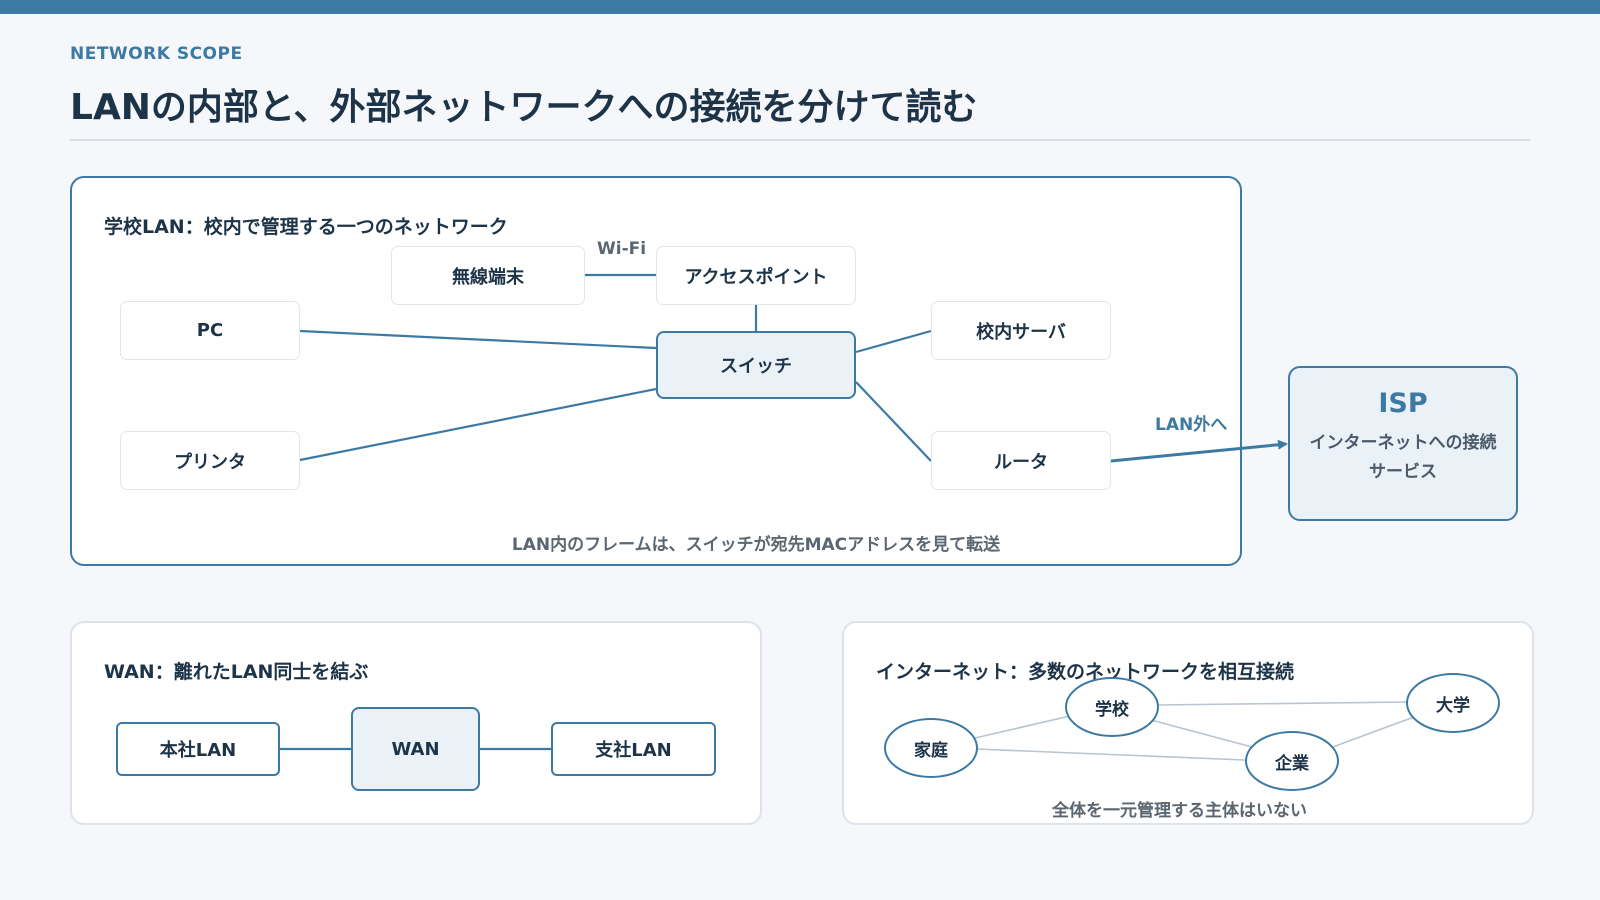  What do you see at coordinates (1112, 707) in the screenshot?
I see `school-node: 学校` at bounding box center [1112, 707].